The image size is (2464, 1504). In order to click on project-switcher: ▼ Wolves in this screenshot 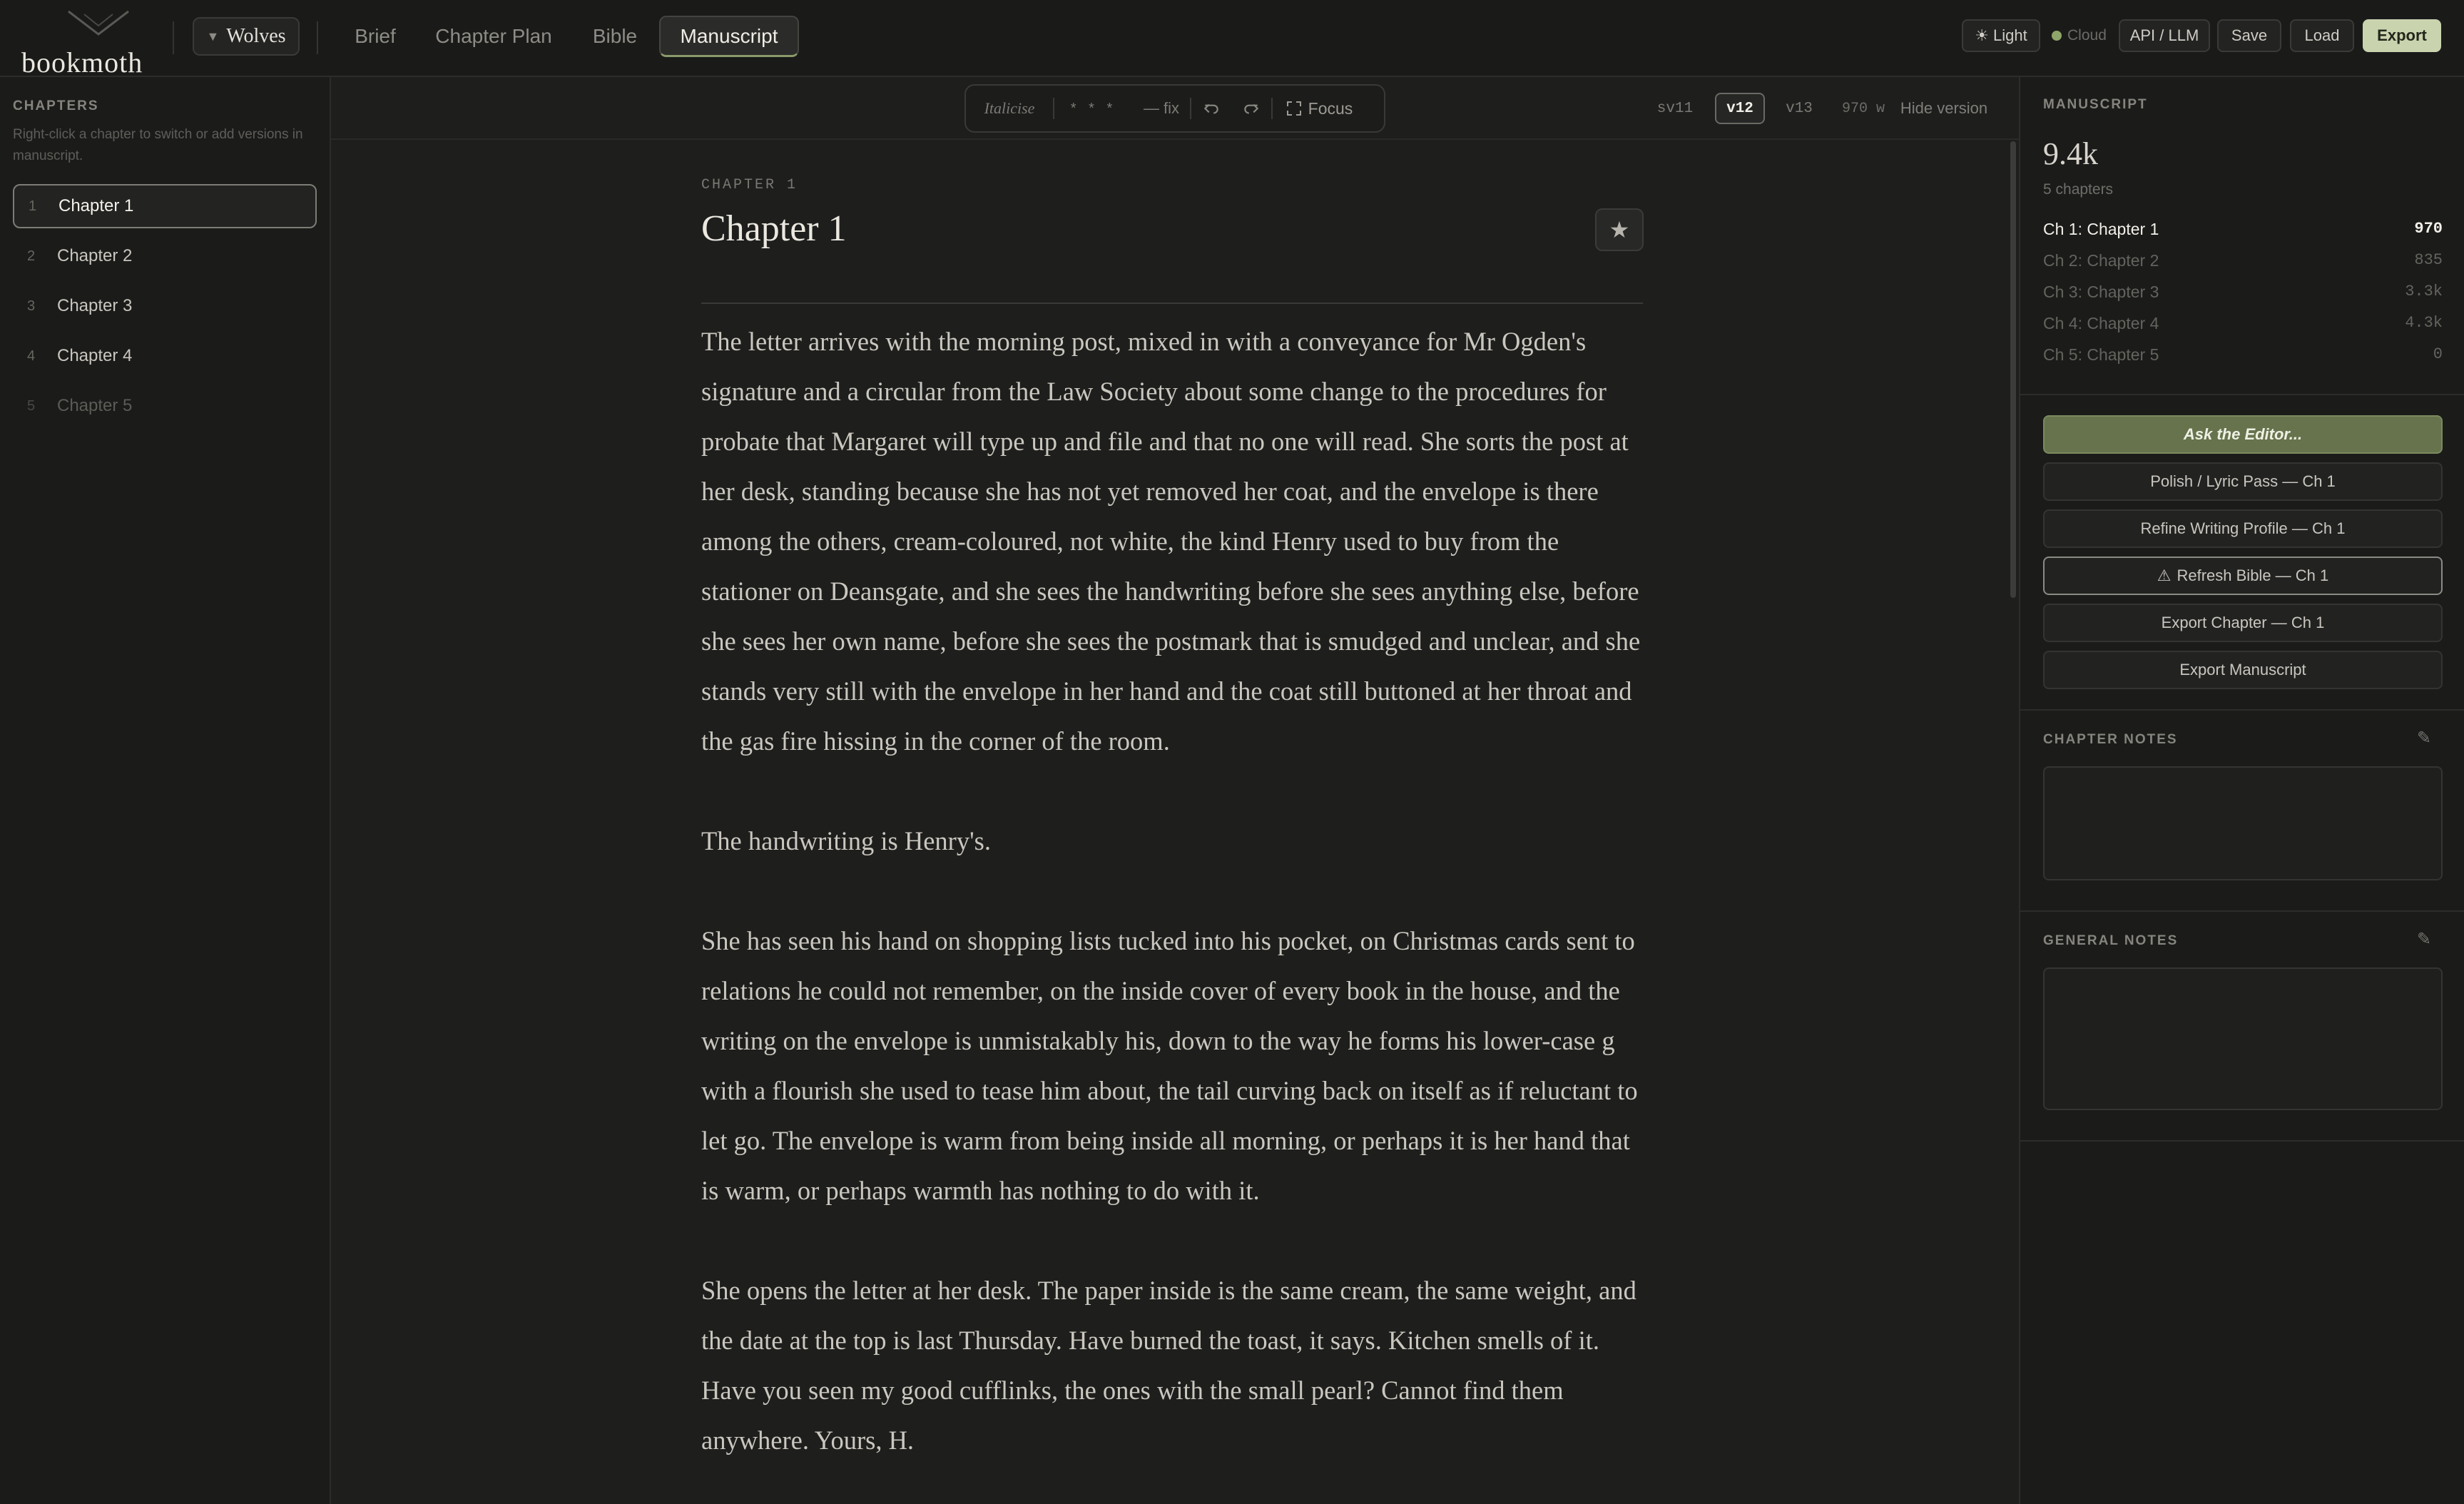, I will do `click(246, 37)`.